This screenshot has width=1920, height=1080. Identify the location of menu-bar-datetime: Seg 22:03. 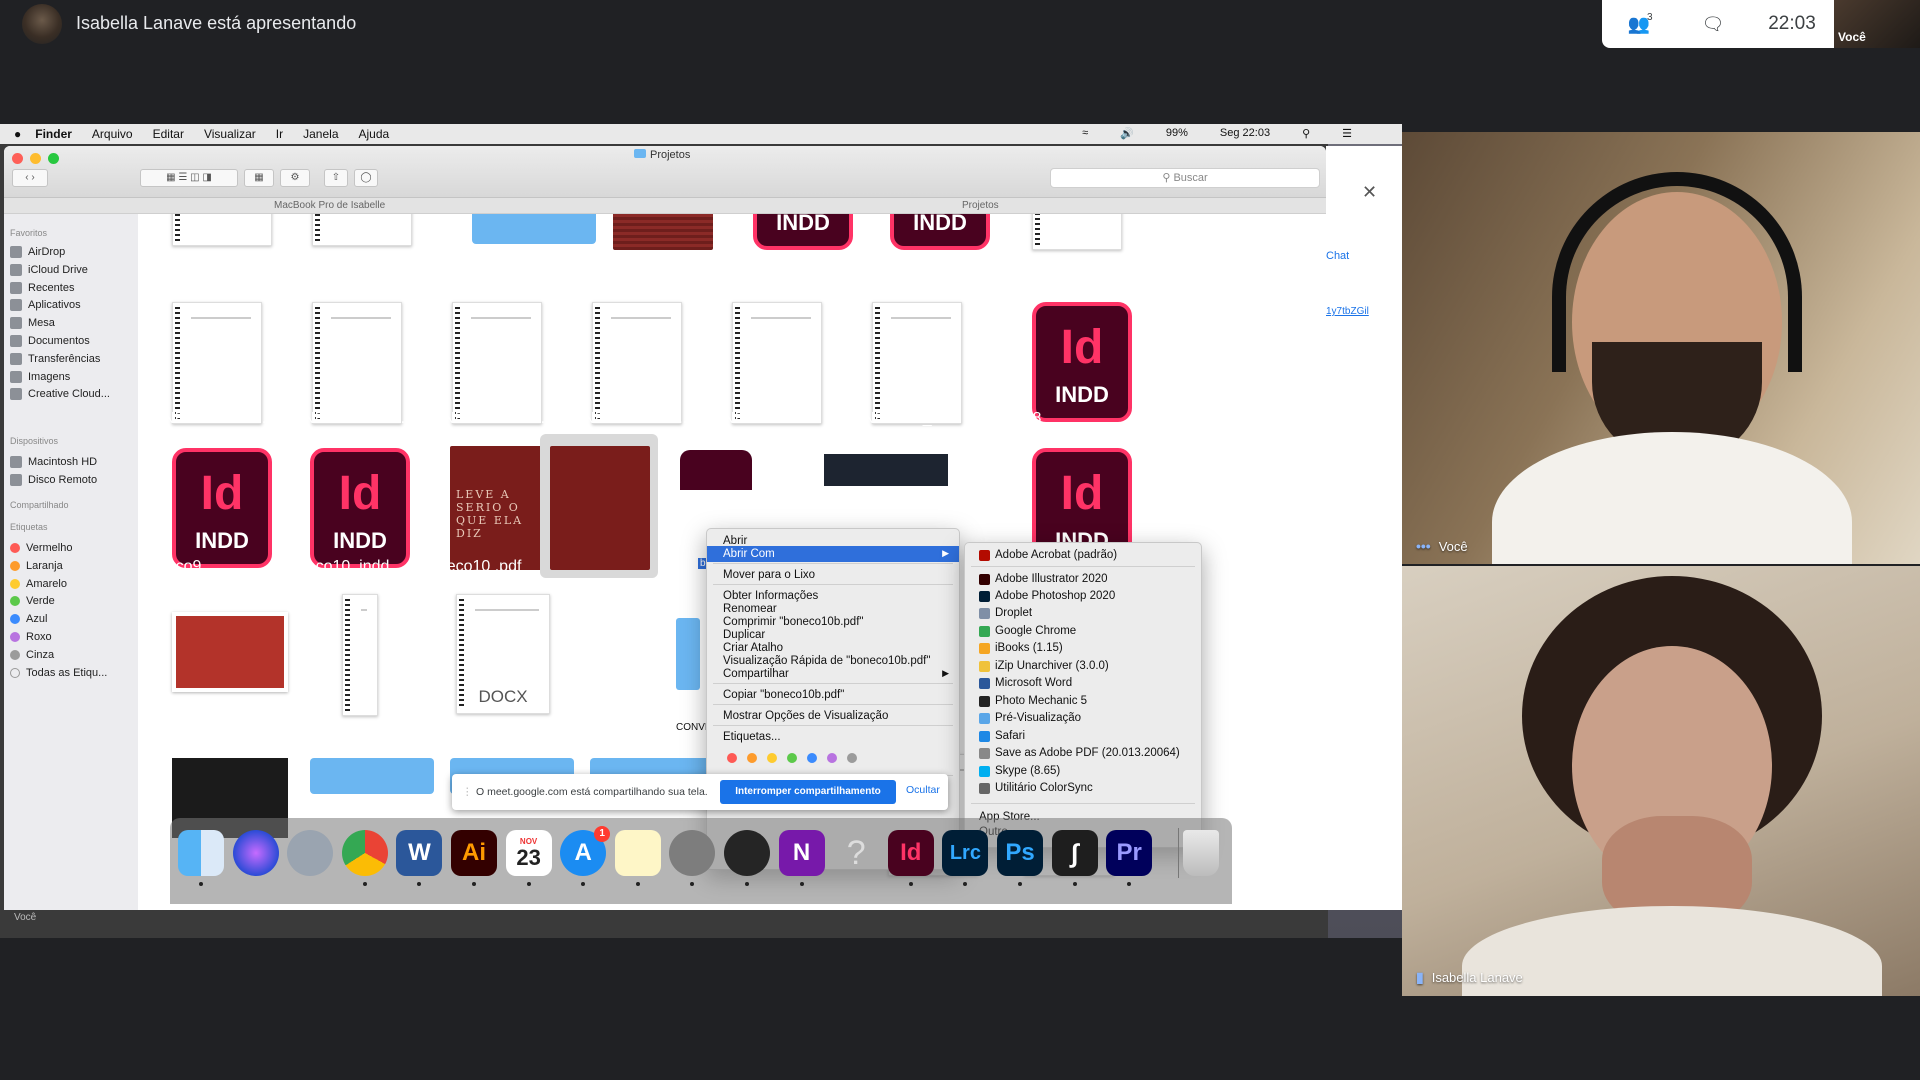
(1245, 133).